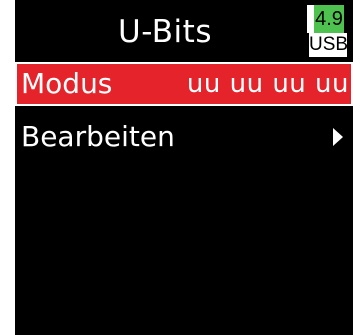  I want to click on submenu-arrow-icon, so click(338, 137).